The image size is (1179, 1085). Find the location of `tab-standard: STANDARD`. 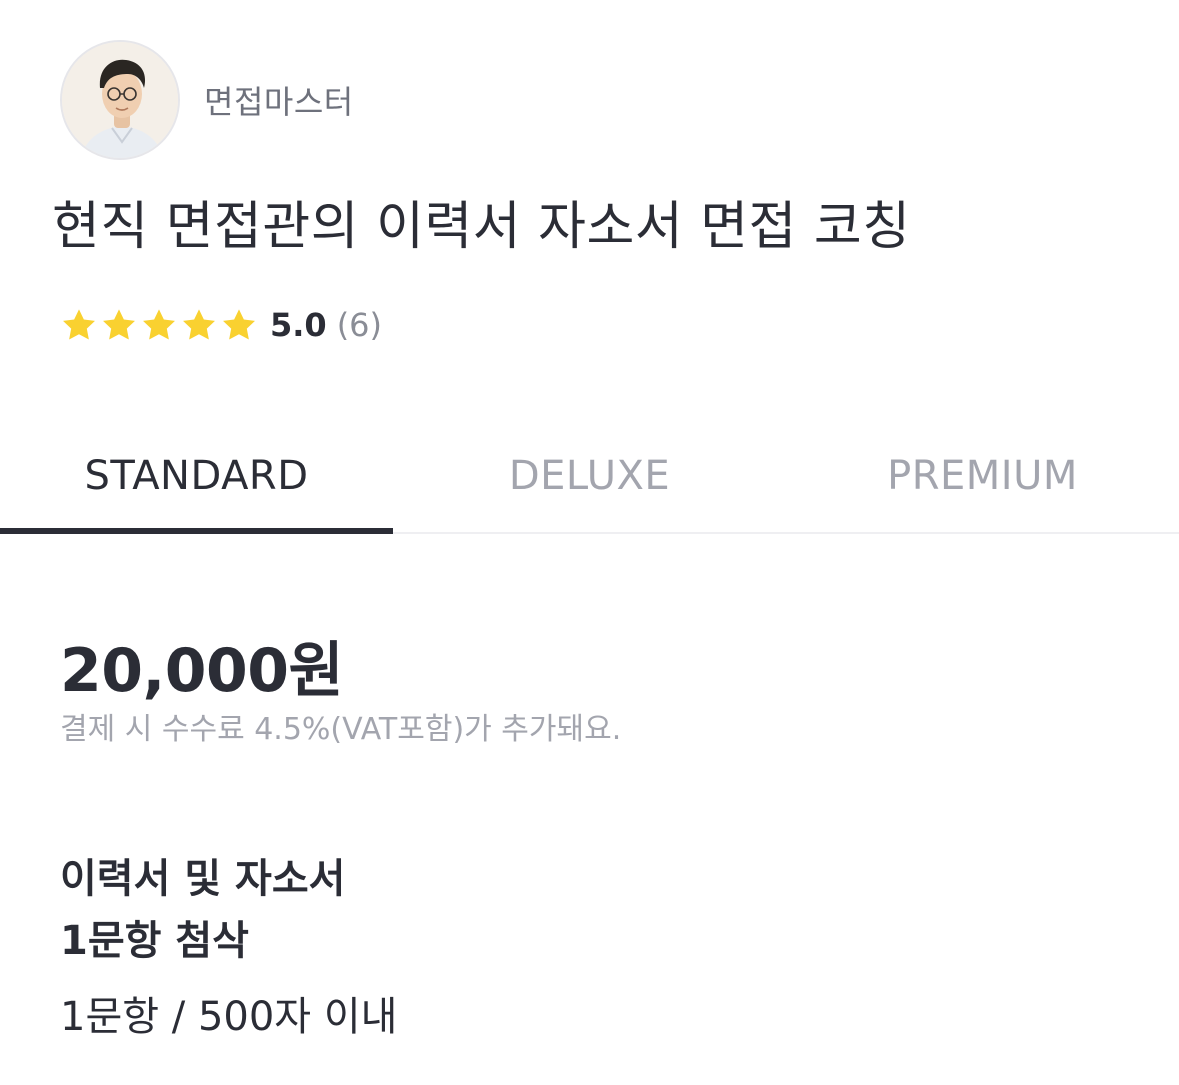

tab-standard: STANDARD is located at coordinates (196, 477).